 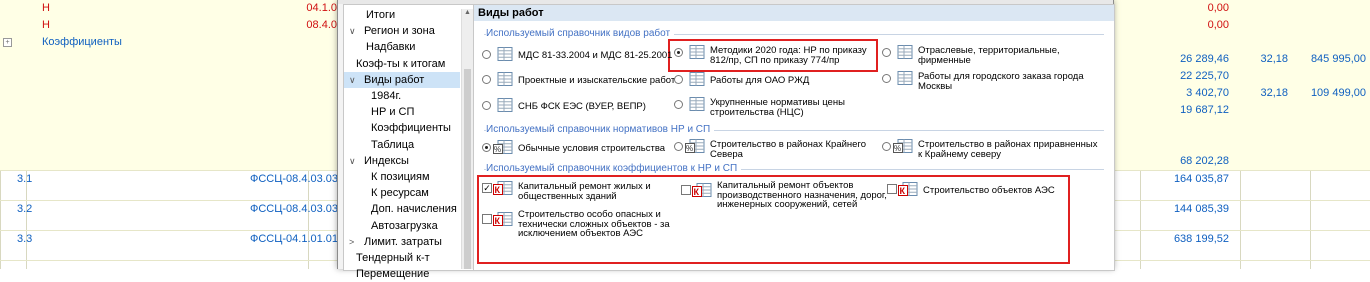 What do you see at coordinates (1201, 209) in the screenshot?
I see `row-sum: 144 085,39` at bounding box center [1201, 209].